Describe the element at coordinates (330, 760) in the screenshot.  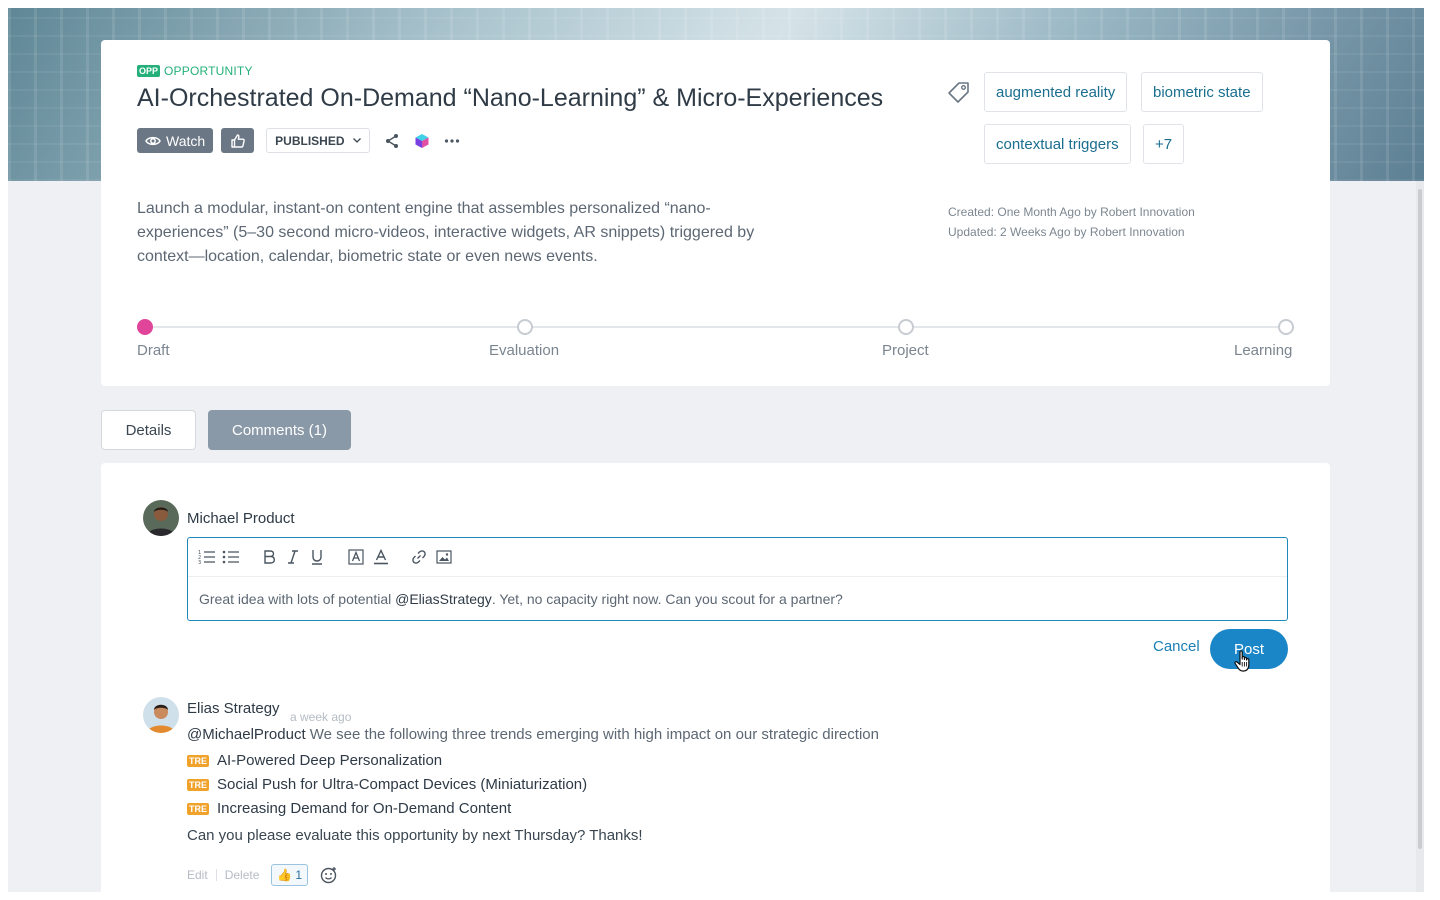
I see `trend-title: AI-Powered Deep Personalization` at that location.